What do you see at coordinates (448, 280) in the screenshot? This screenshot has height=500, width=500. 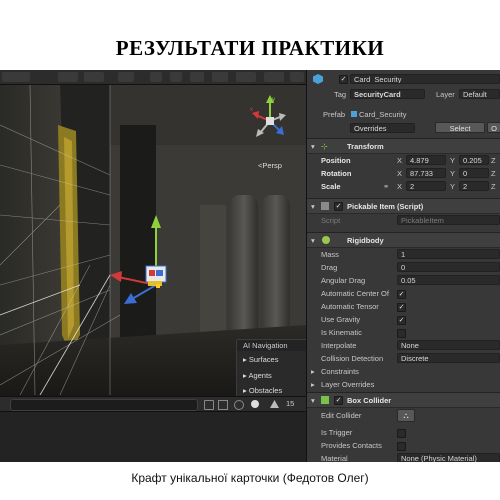 I see `angular-drag-field: 0.05` at bounding box center [448, 280].